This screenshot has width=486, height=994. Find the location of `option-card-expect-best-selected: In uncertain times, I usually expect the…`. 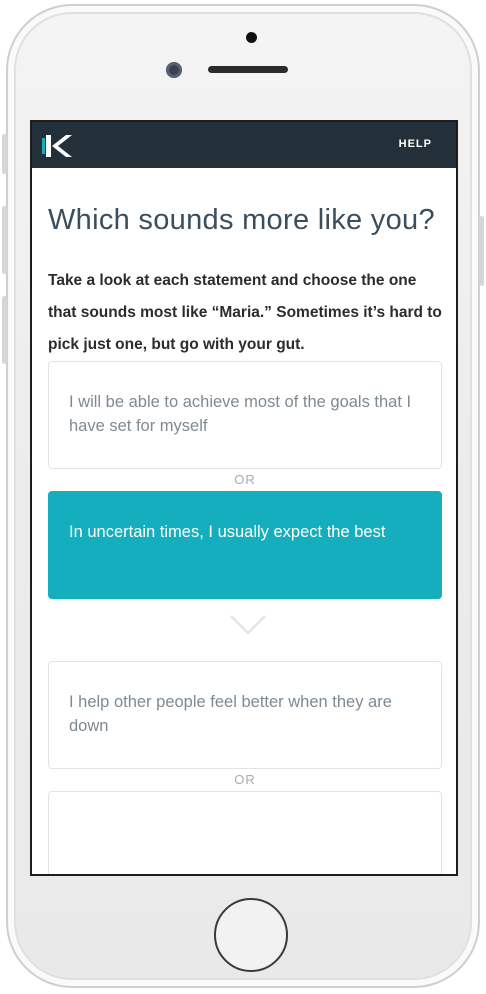

option-card-expect-best-selected: In uncertain times, I usually expect the… is located at coordinates (245, 545).